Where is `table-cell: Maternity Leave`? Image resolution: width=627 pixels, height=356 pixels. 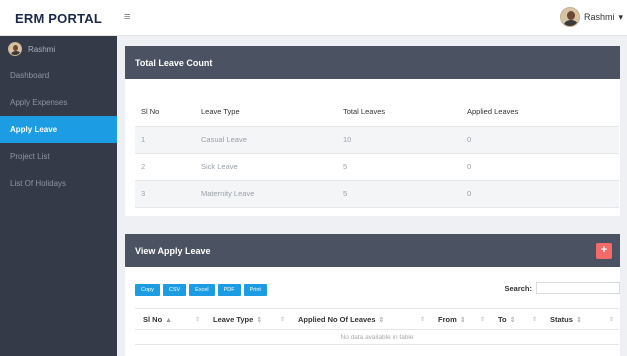
table-cell: Maternity Leave is located at coordinates (266, 194).